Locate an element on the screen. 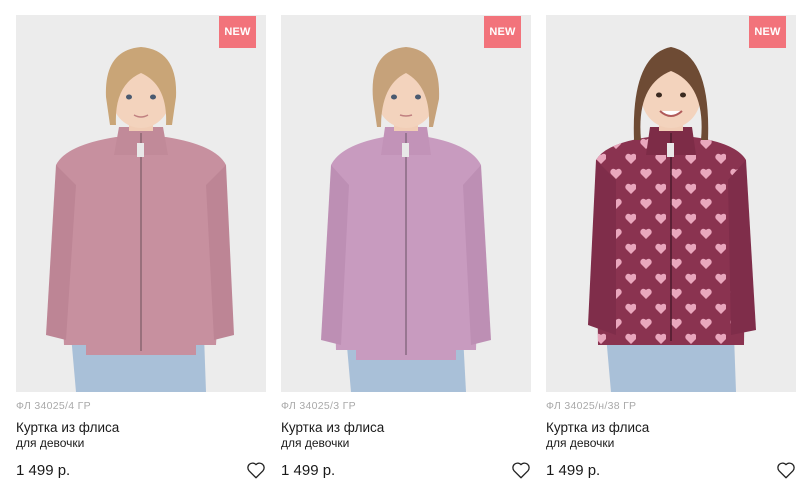 The image size is (800, 490). product-sku: ФЛ 34025/4 ГР is located at coordinates (53, 406).